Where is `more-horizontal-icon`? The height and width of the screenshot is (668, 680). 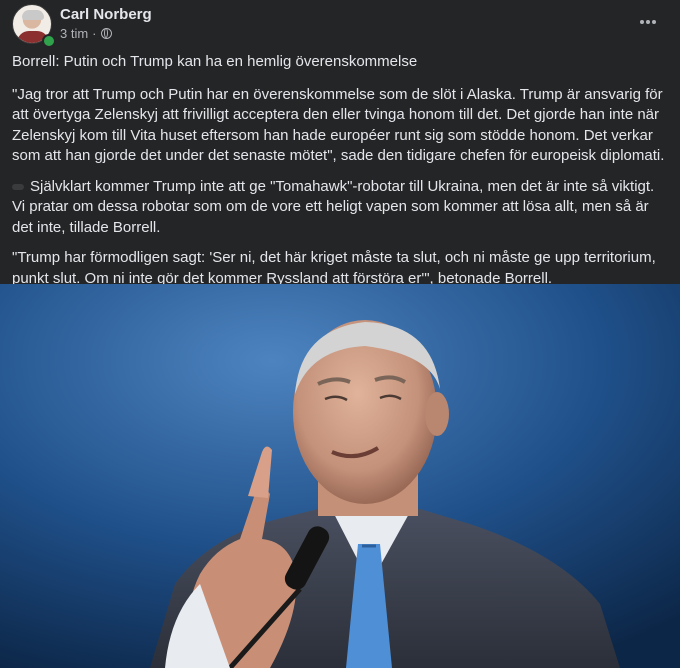
more-horizontal-icon is located at coordinates (648, 22).